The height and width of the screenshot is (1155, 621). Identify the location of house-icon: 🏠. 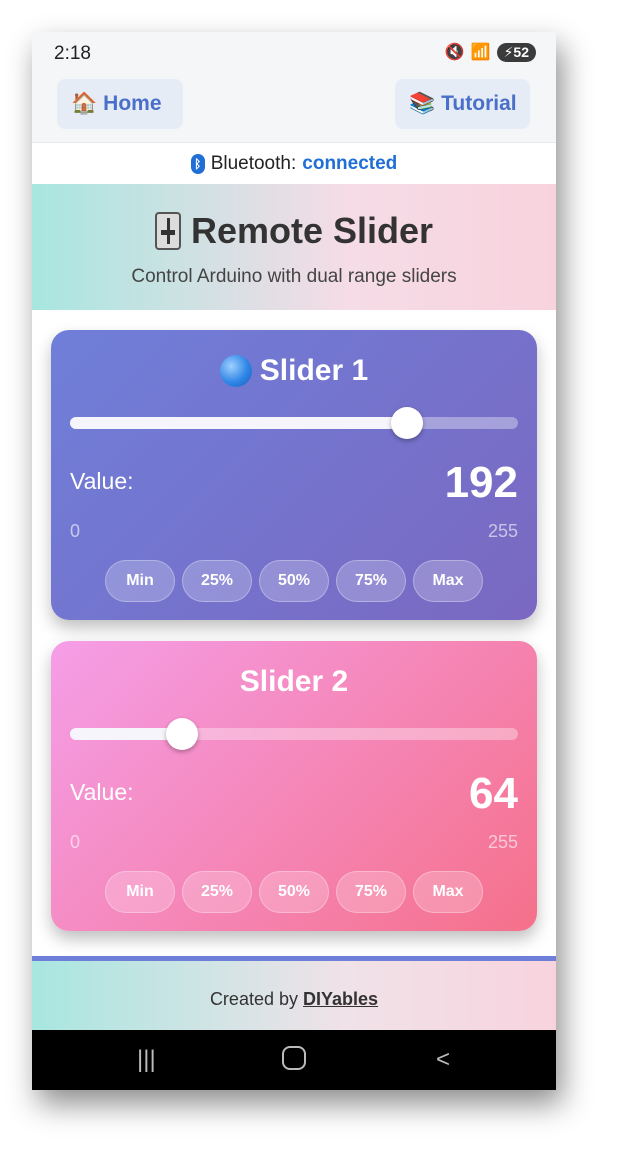
(84, 103).